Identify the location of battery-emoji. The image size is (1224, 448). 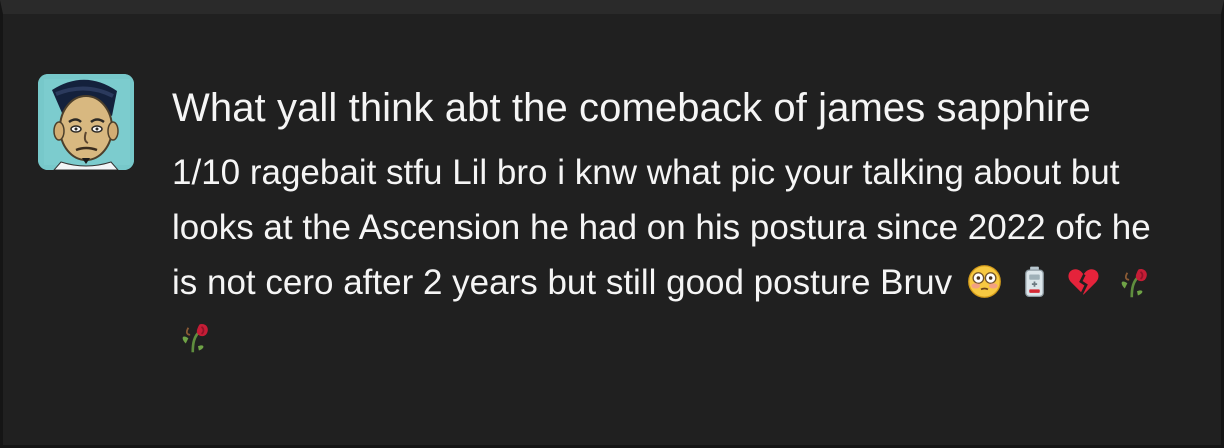
(1034, 279).